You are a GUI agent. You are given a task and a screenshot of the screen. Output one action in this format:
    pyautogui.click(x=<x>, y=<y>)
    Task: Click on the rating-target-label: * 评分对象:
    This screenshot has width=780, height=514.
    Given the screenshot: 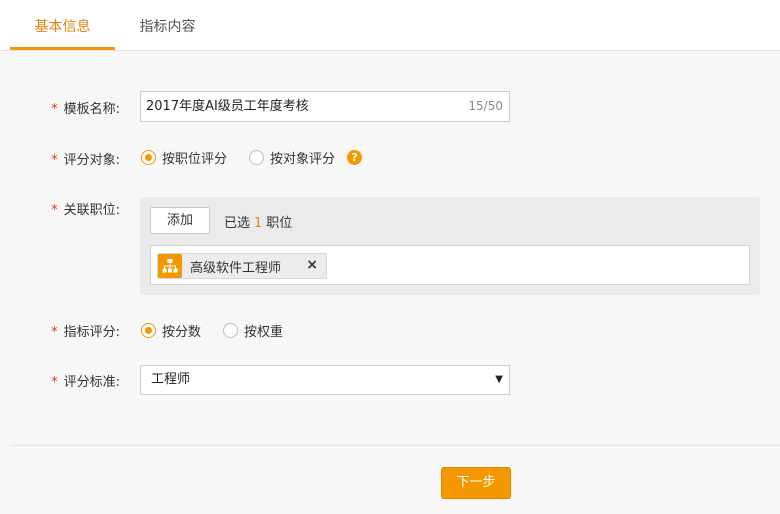 What is the action you would take?
    pyautogui.click(x=85, y=160)
    